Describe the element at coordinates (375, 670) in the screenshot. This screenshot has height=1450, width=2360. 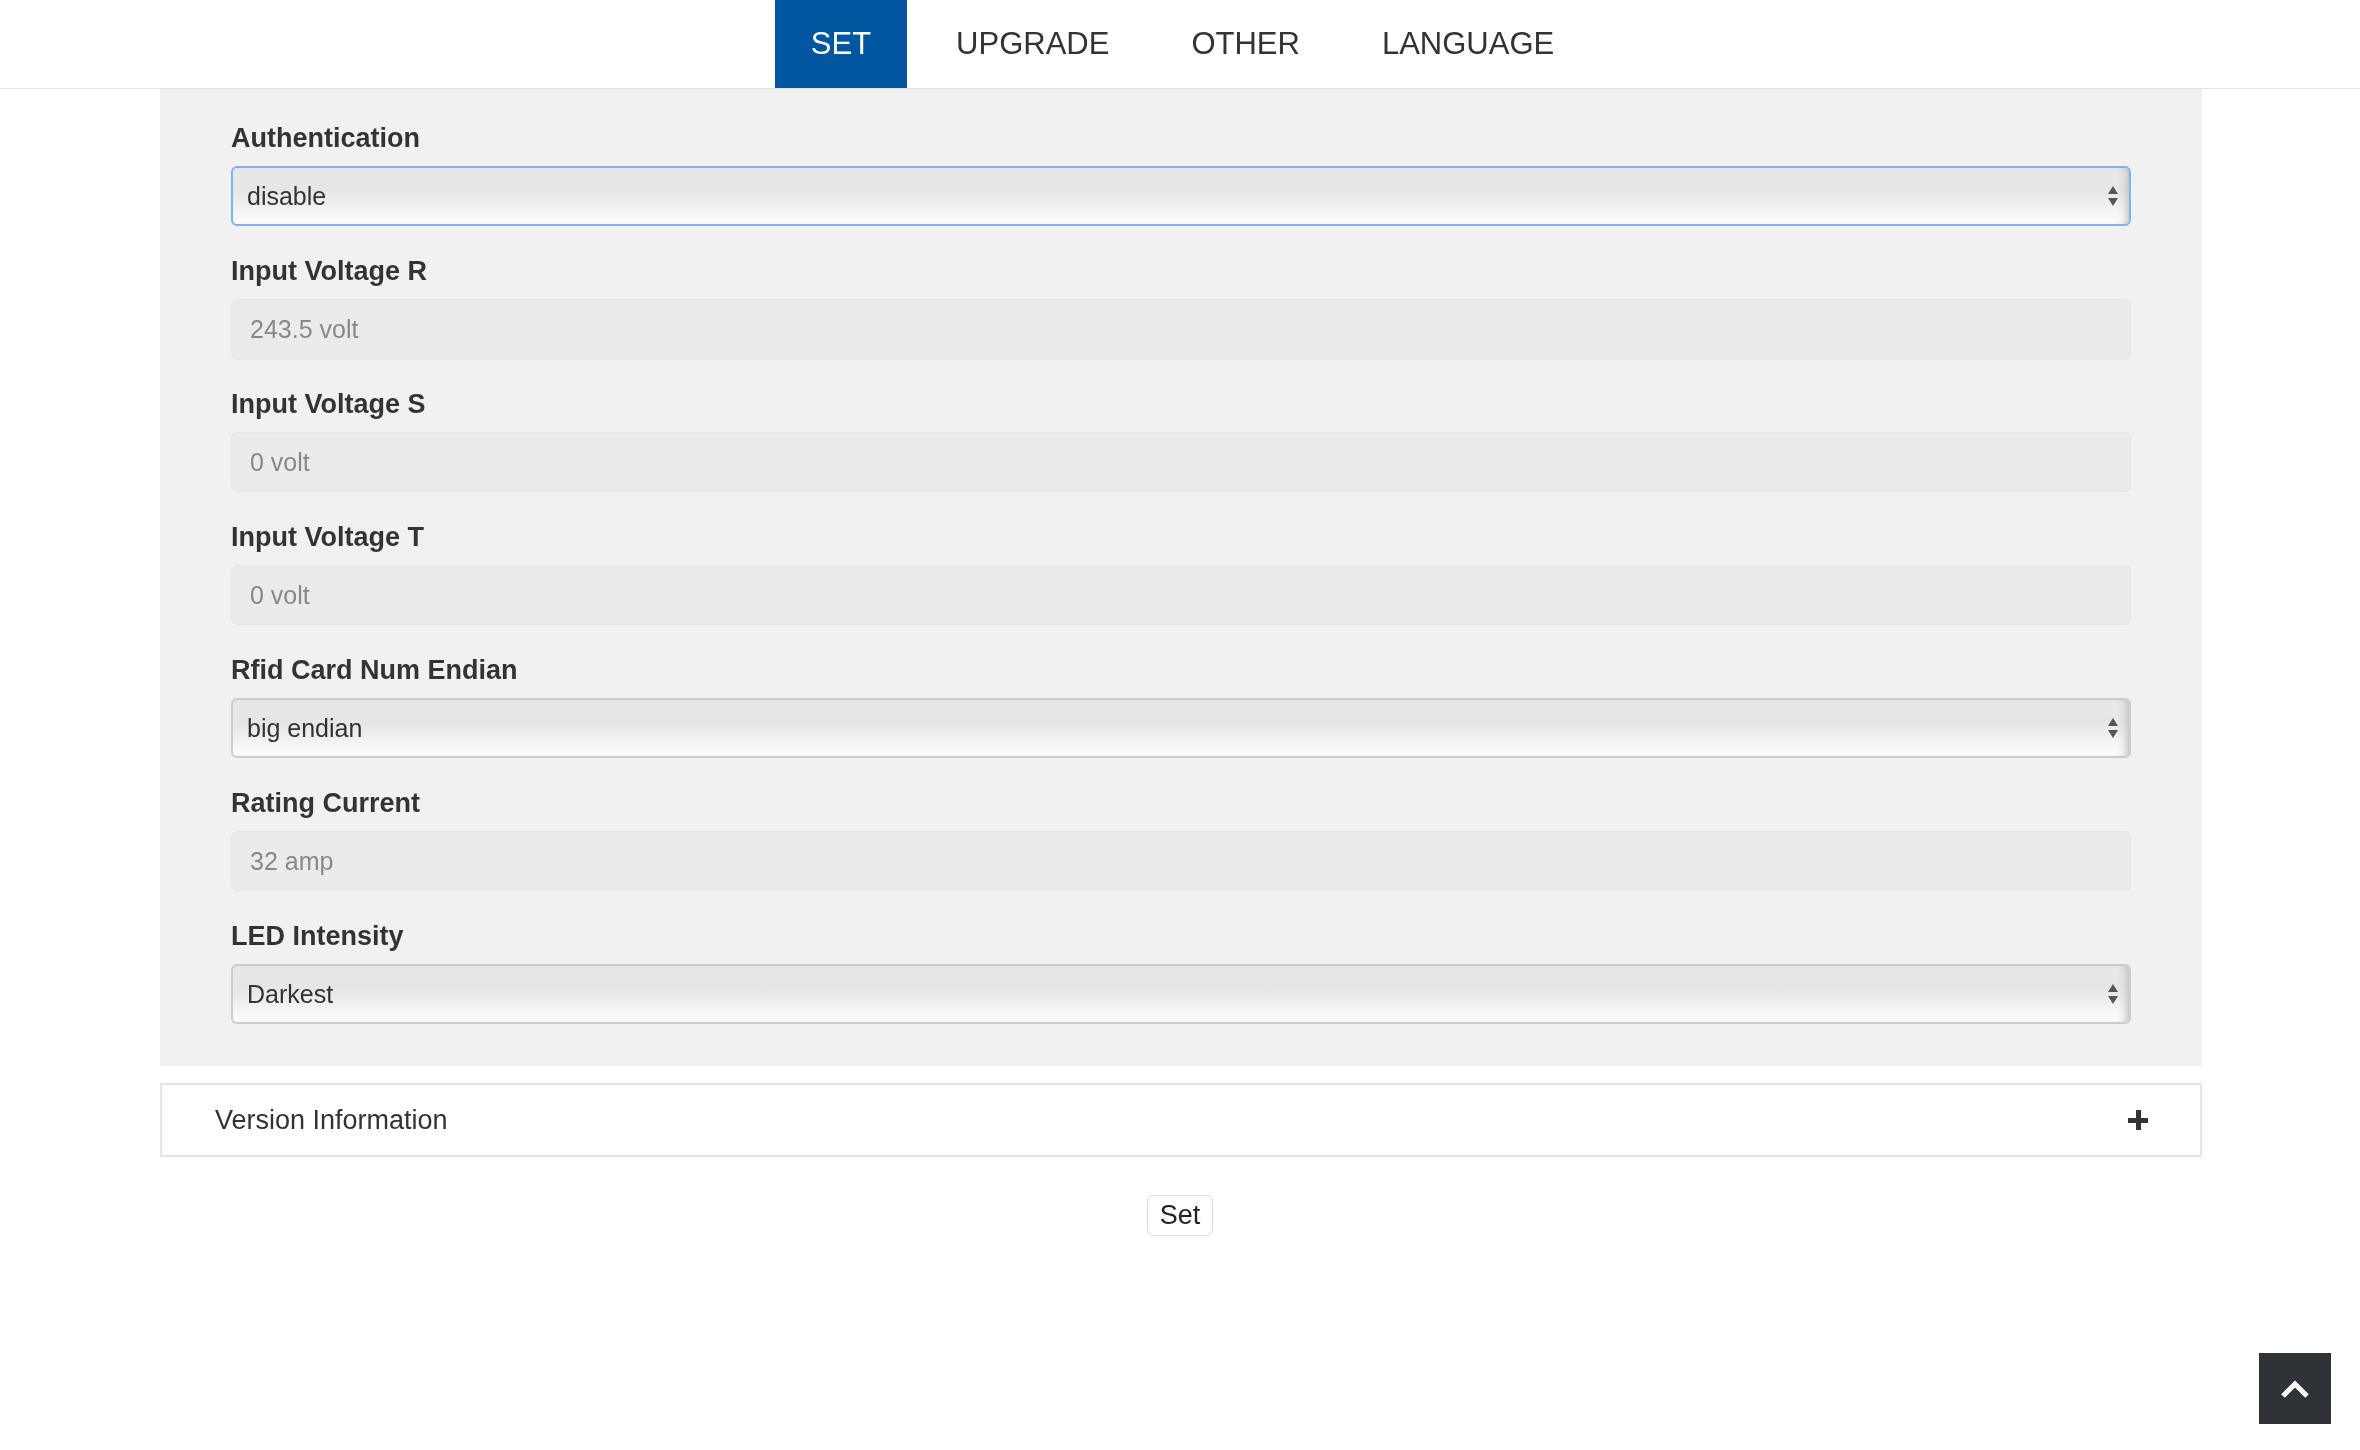
I see `field-label: Rfid Card Num Endian` at that location.